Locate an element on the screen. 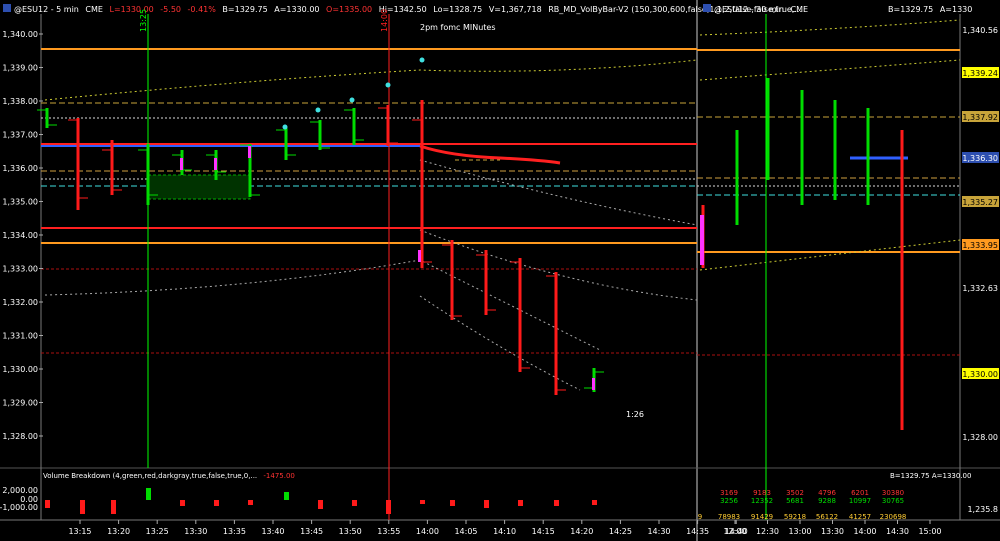 The width and height of the screenshot is (1000, 541). volume-panel-value: -1475.00 is located at coordinates (278, 476).